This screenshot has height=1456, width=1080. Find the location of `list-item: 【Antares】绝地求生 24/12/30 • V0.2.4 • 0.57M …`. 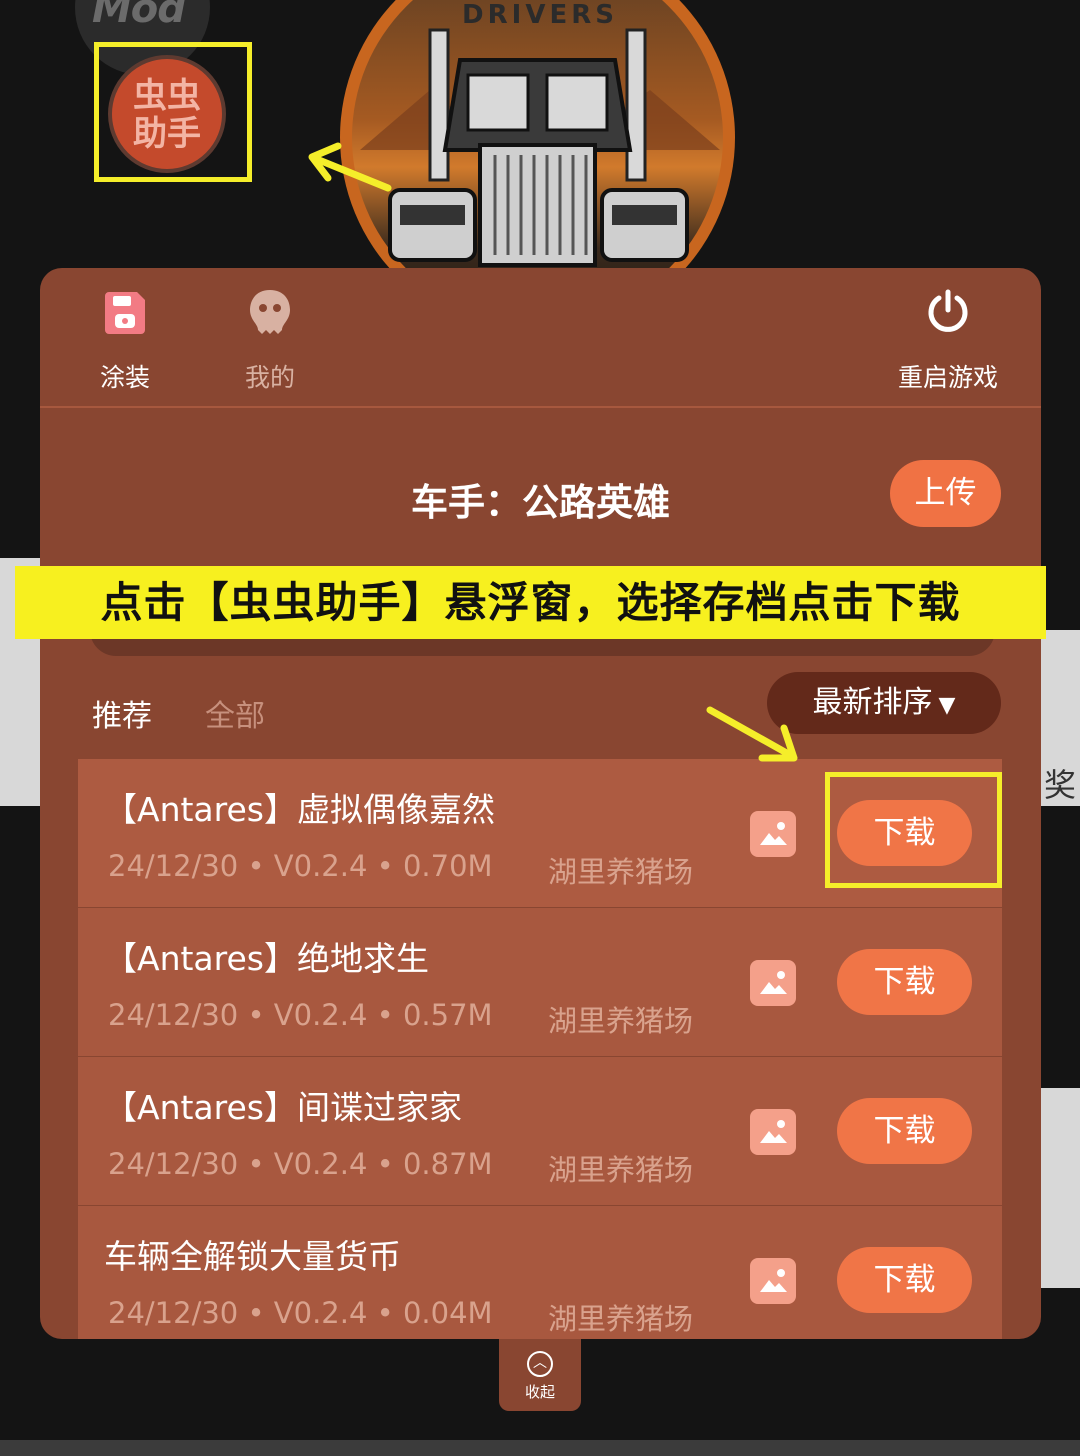

list-item: 【Antares】绝地求生 24/12/30 • V0.2.4 • 0.57M … is located at coordinates (540, 982).